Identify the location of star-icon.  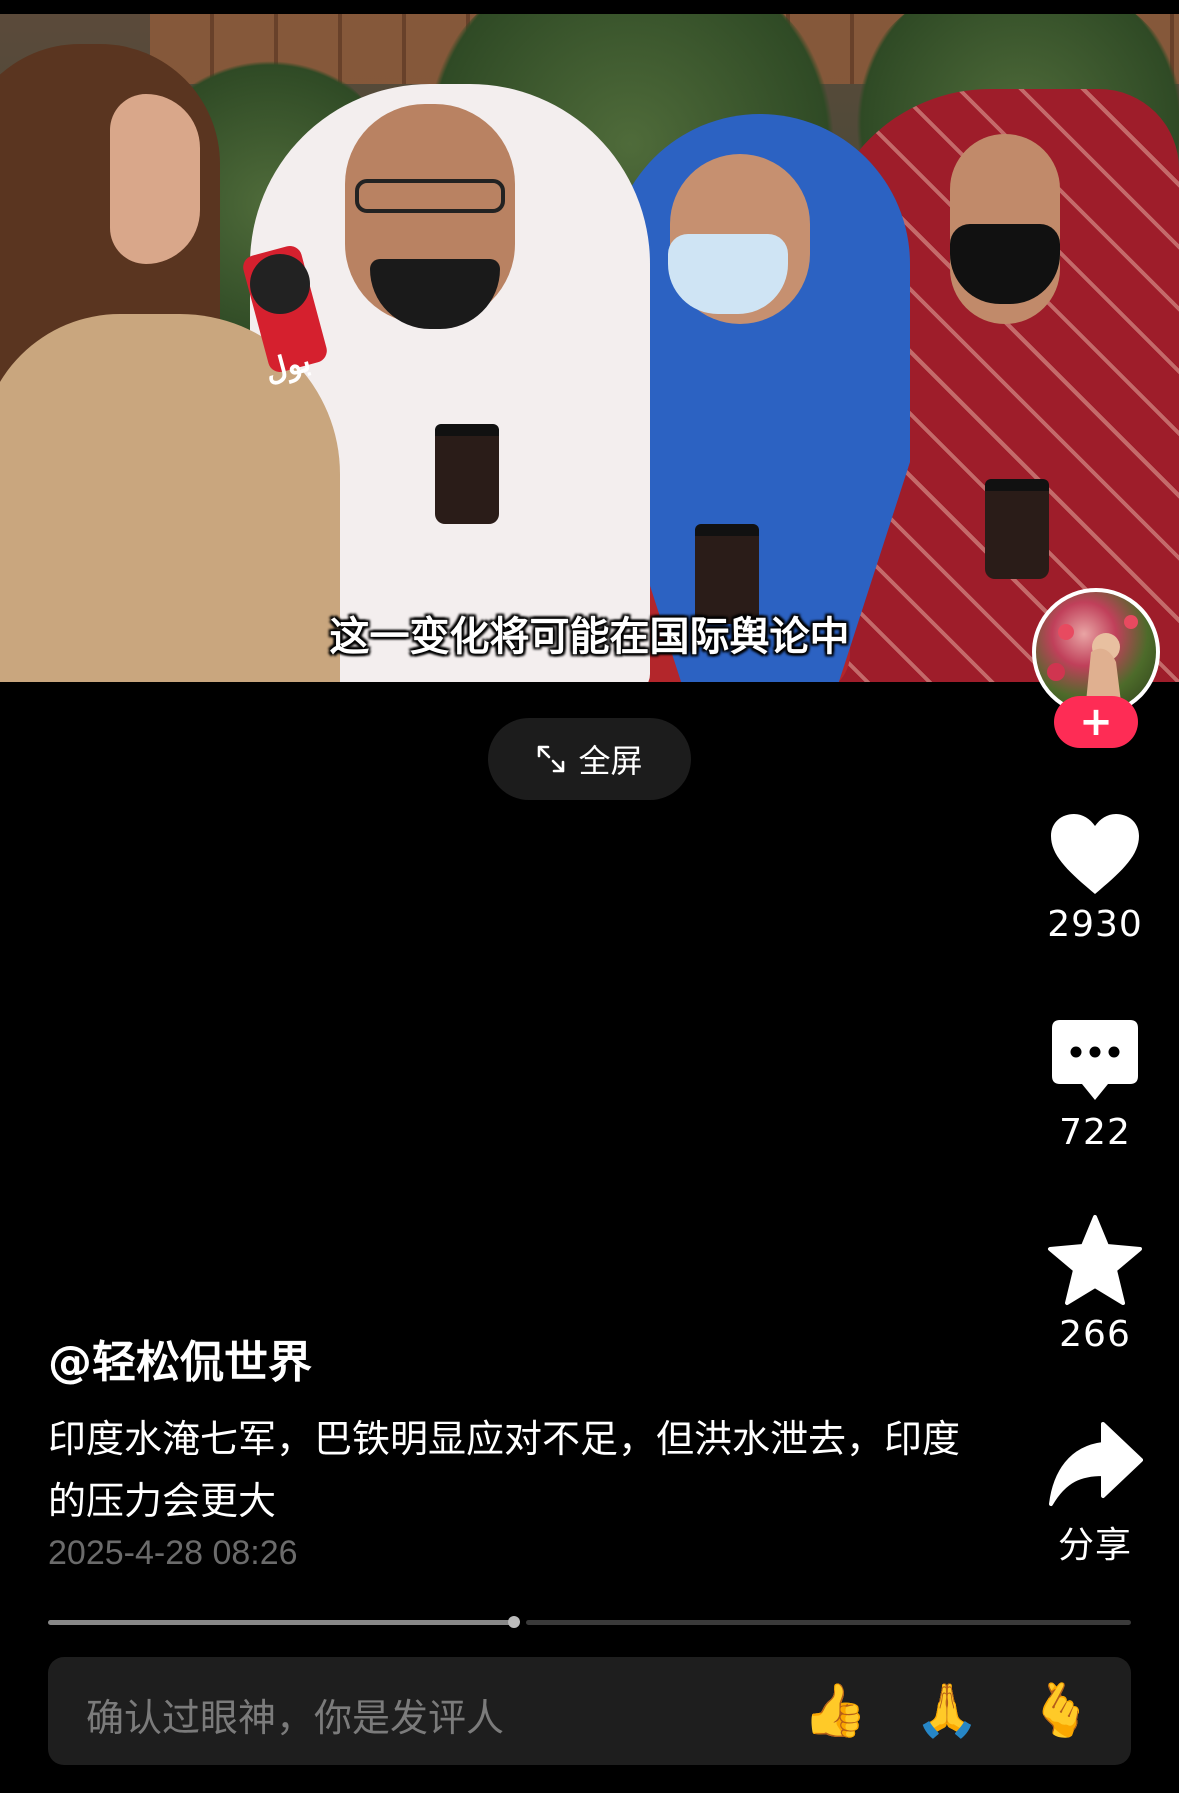
(1095, 1260).